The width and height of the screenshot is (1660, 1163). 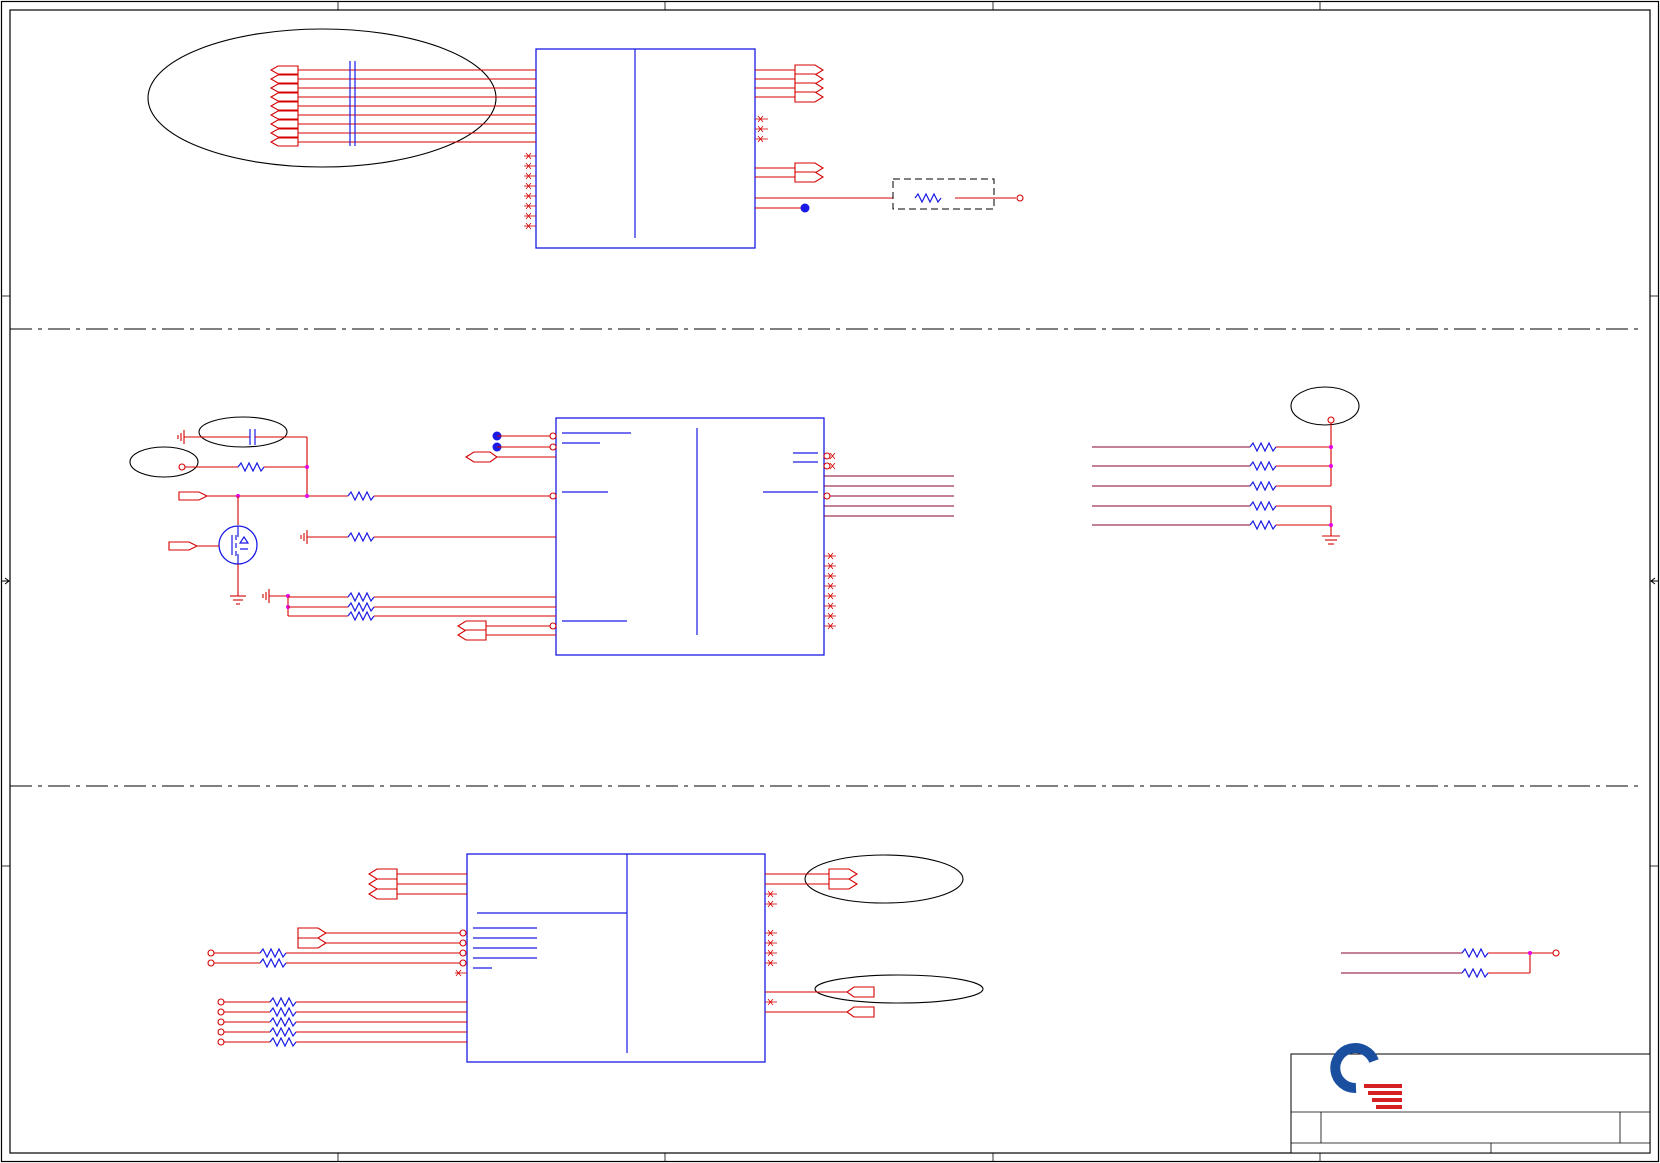 I want to click on ic-u1, so click(x=645, y=148).